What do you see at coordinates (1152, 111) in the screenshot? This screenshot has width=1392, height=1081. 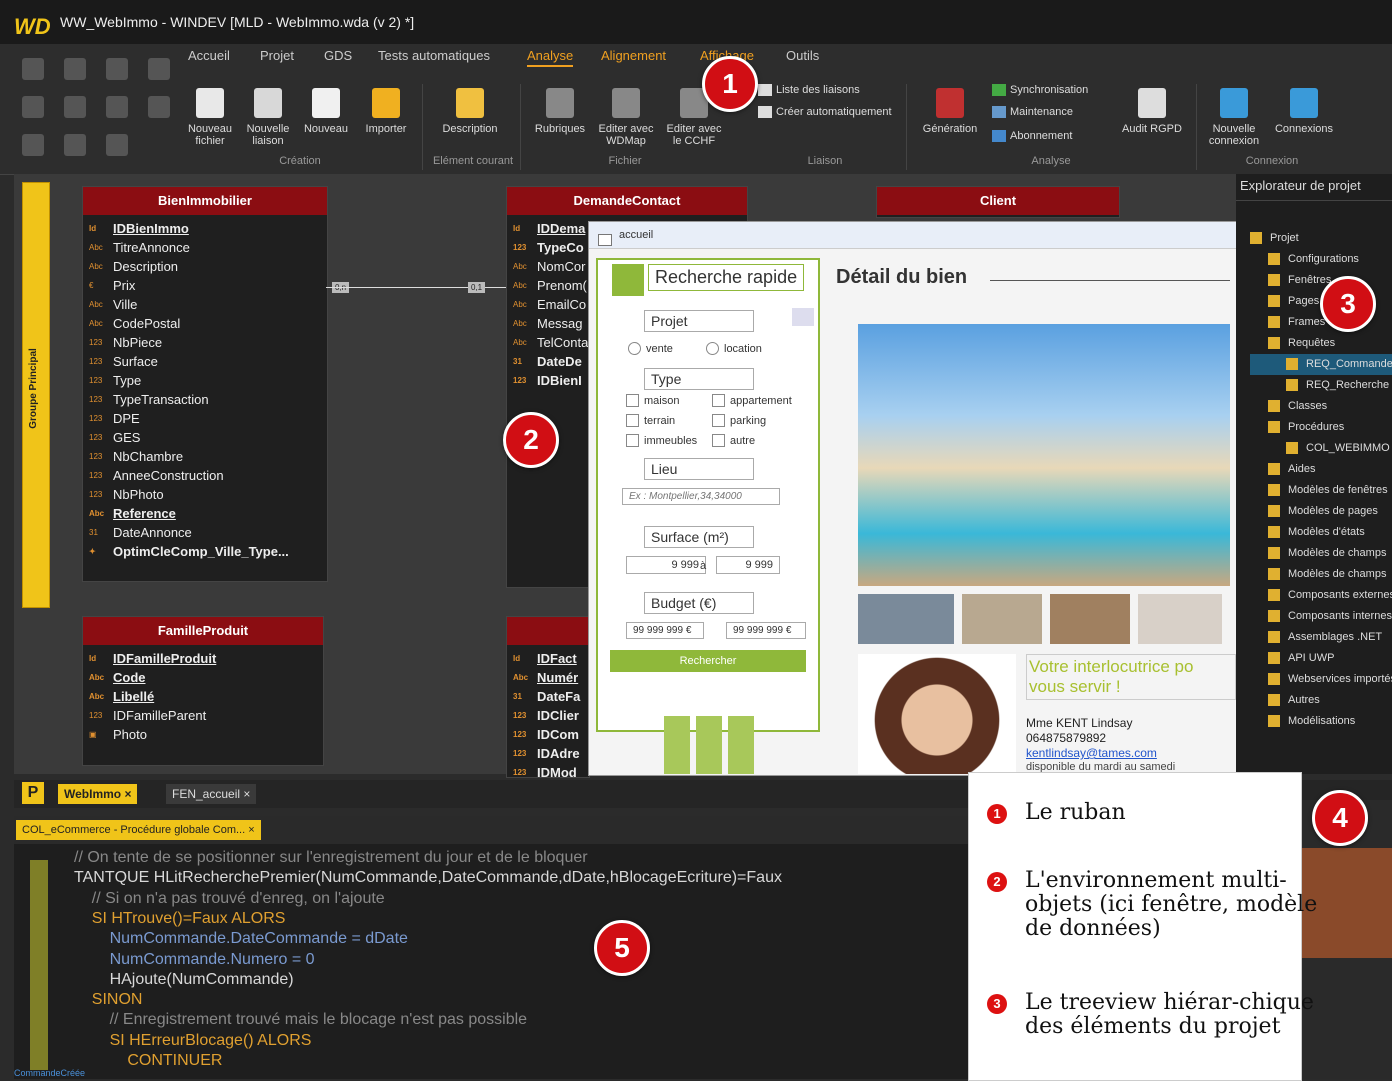 I see `audit-rgpd-button: Audit RGPD` at bounding box center [1152, 111].